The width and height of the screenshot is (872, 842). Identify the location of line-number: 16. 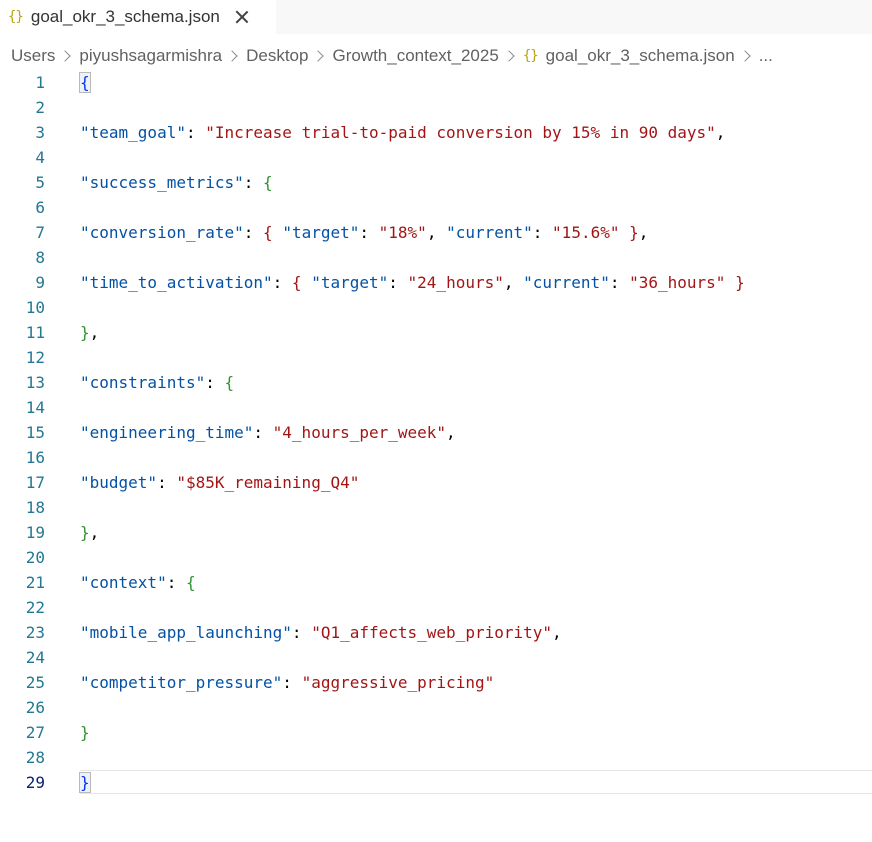
(35, 457).